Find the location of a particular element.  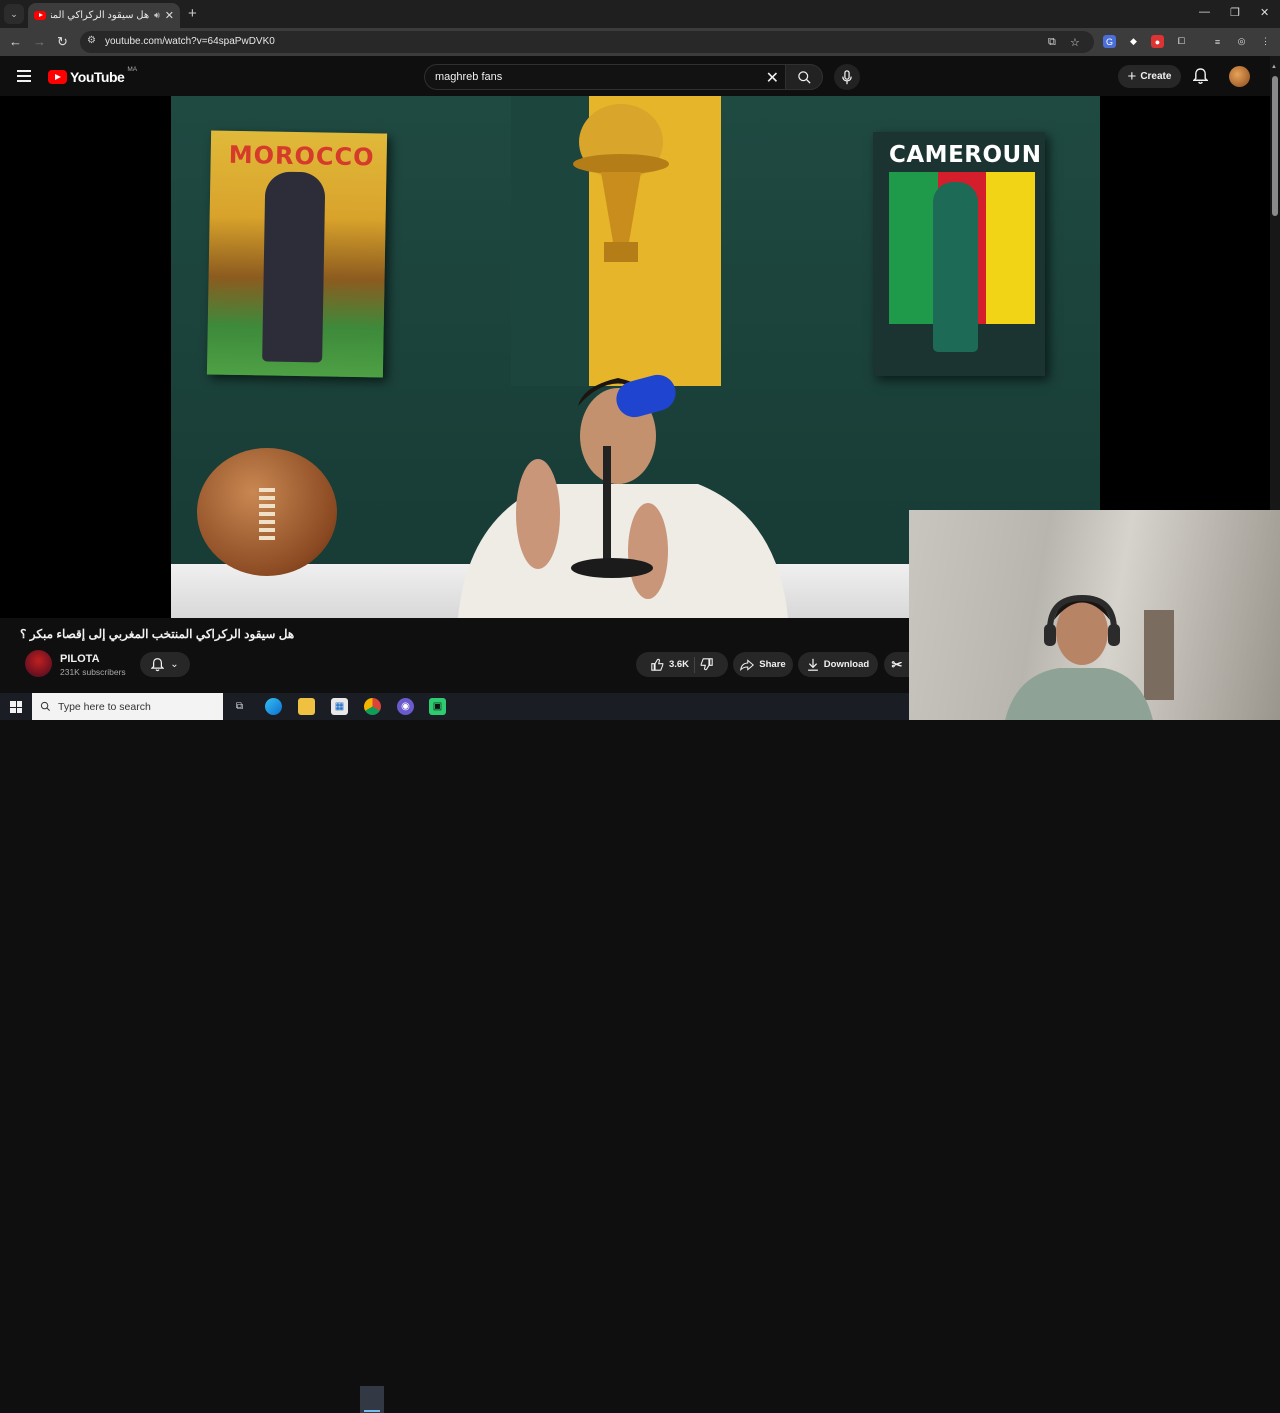

search-button is located at coordinates (804, 77).